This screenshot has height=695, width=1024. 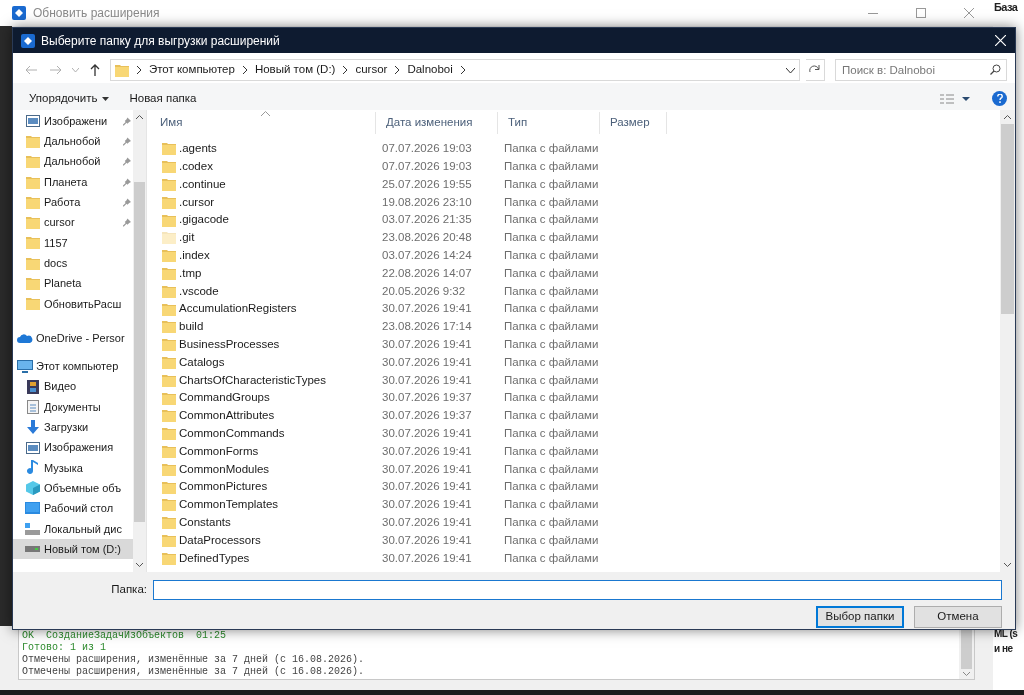 What do you see at coordinates (73, 488) in the screenshot?
I see `sidebar-item: Объемные объ` at bounding box center [73, 488].